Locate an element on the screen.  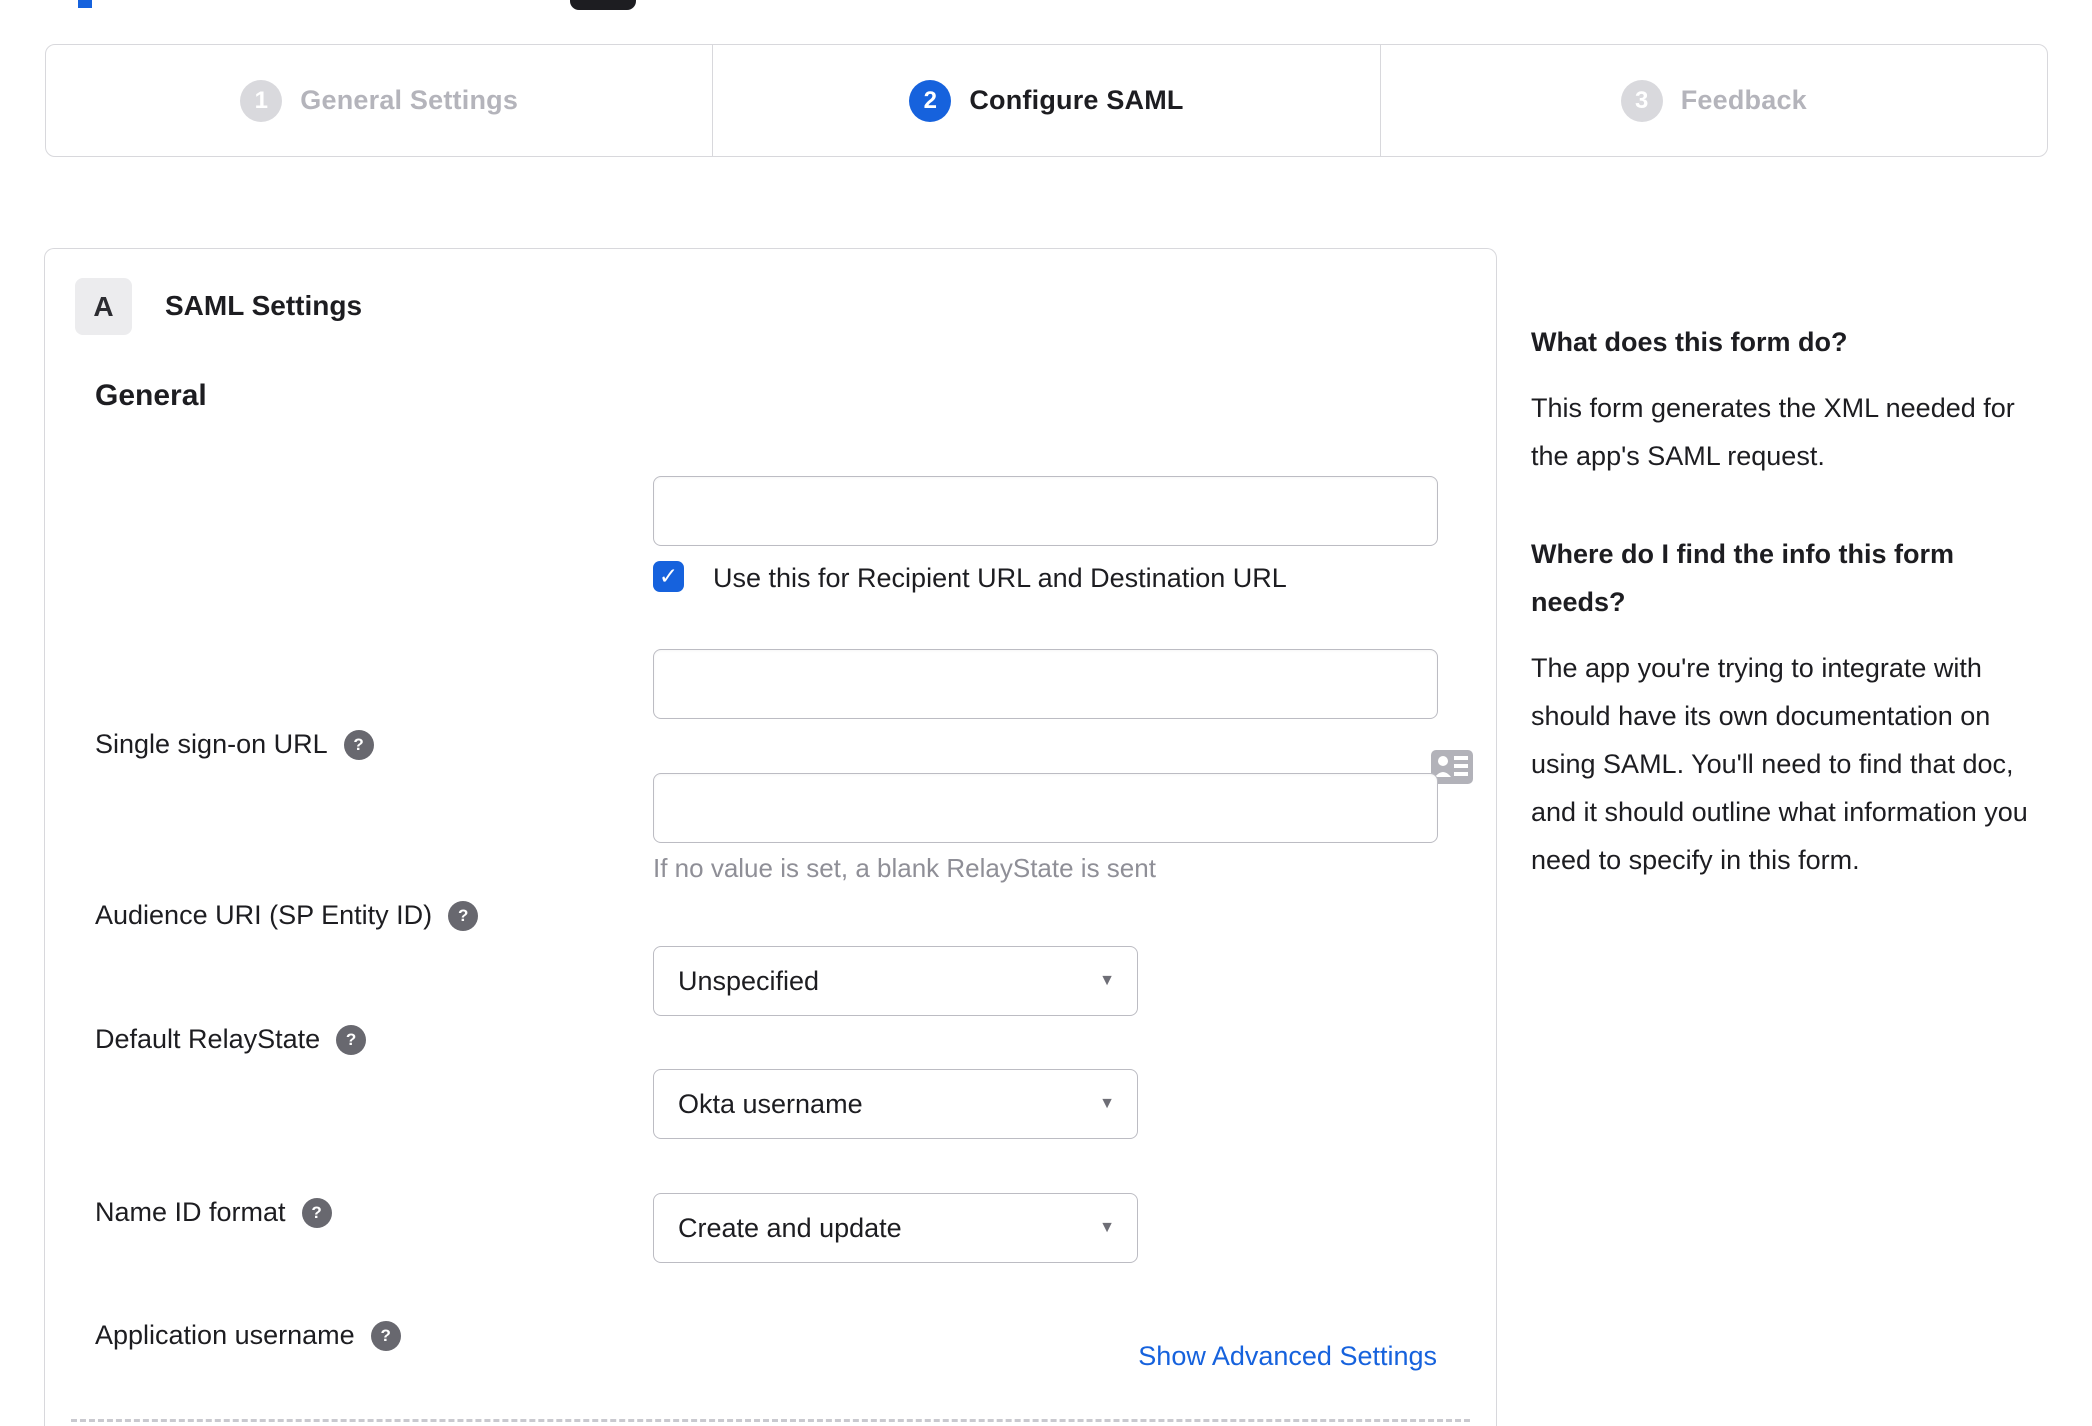
update-application-username-value: Create and update is located at coordinates (790, 1227).